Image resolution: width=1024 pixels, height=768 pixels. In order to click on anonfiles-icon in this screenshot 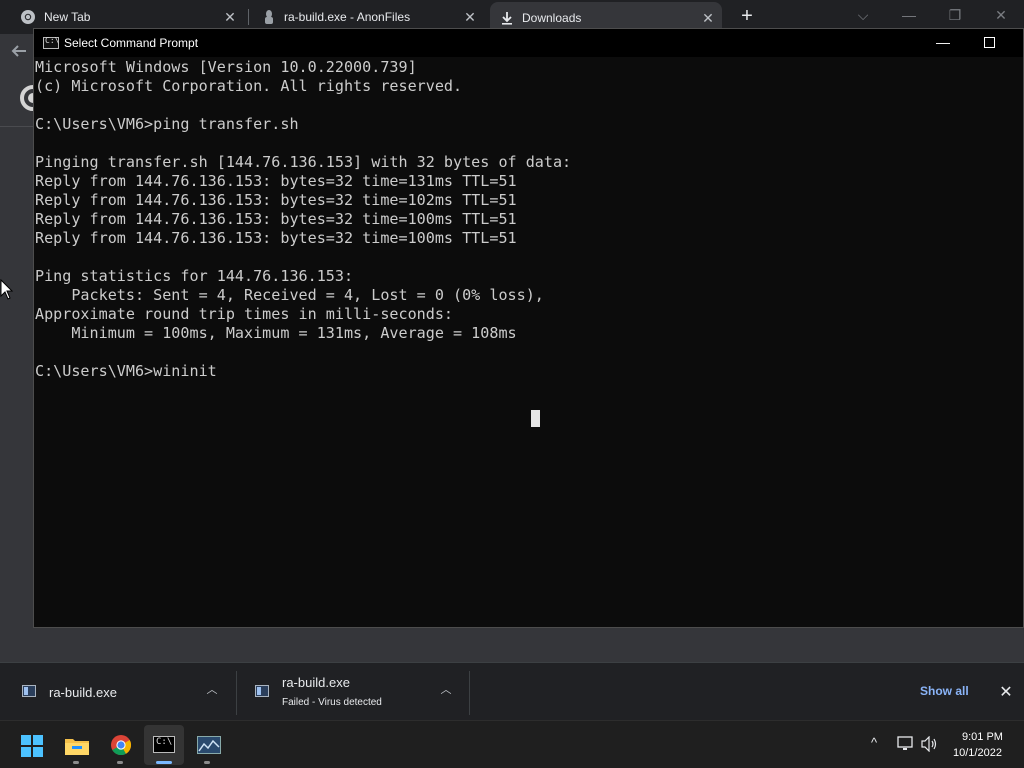, I will do `click(269, 17)`.